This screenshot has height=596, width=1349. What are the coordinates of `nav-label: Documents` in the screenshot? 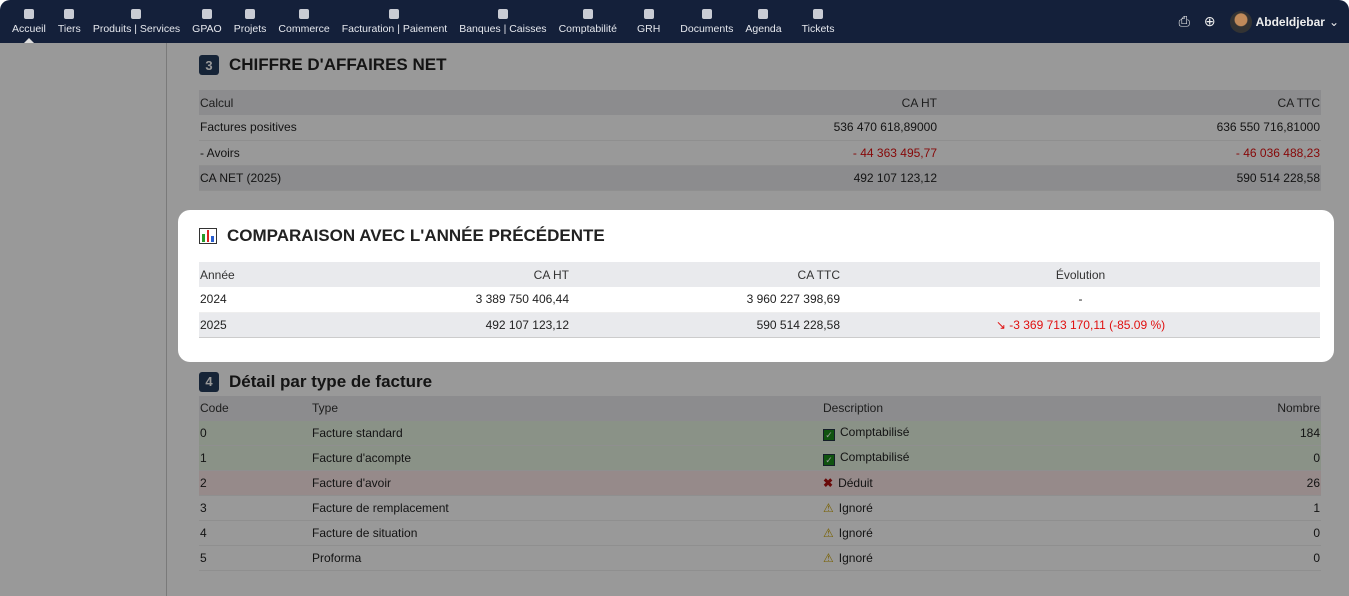 It's located at (707, 29).